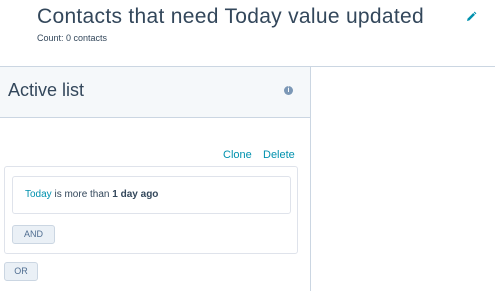 The width and height of the screenshot is (495, 291). I want to click on delete-link: Delete, so click(279, 155).